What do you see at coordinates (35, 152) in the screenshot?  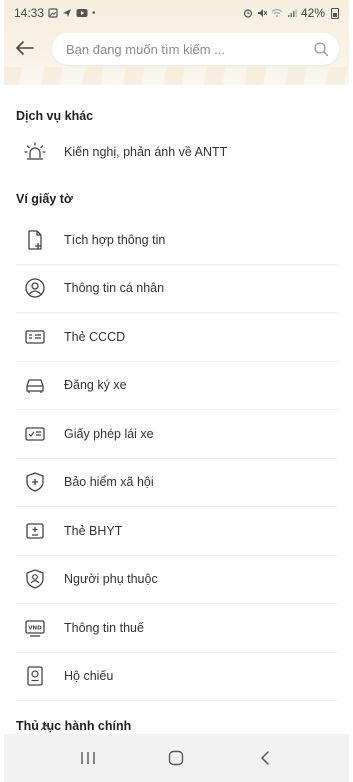 I see `siren-icon` at bounding box center [35, 152].